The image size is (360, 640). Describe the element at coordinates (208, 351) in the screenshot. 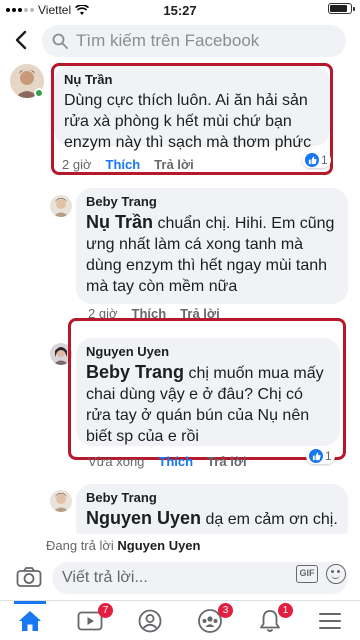

I see `comment-author: Nguyen Uyen` at that location.